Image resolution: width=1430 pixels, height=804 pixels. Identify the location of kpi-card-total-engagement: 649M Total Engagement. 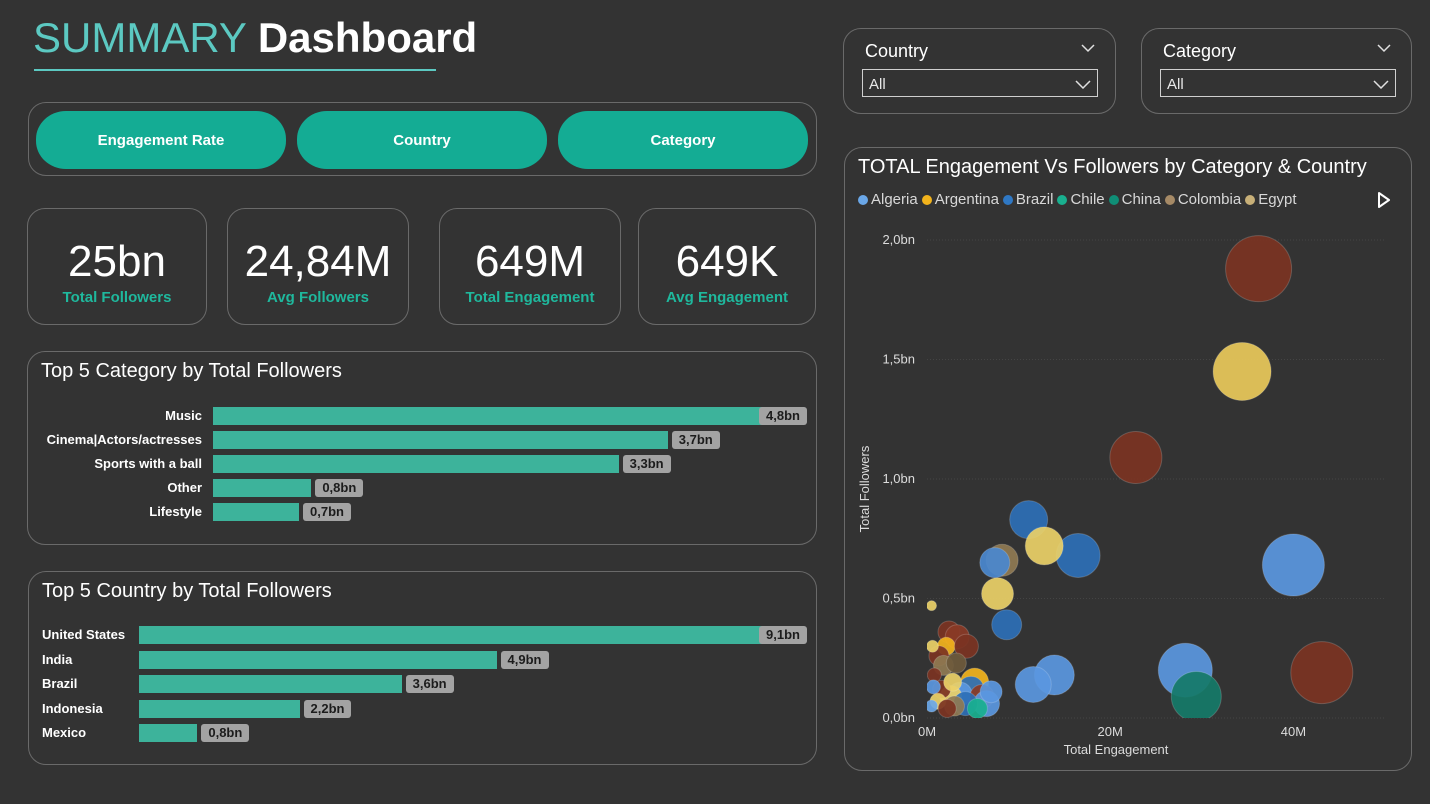
(530, 266).